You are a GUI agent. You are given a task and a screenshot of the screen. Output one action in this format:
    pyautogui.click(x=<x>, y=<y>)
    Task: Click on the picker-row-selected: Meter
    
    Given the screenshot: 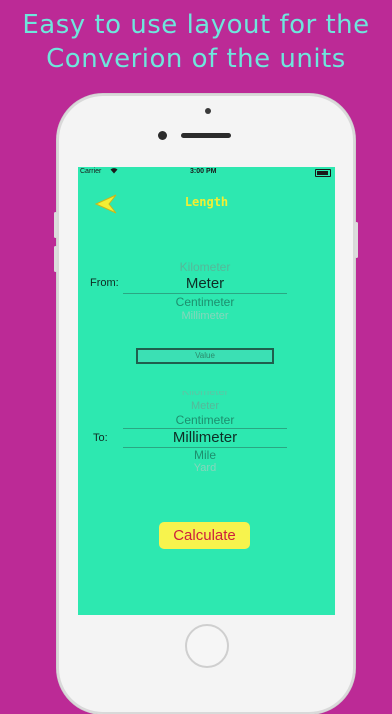 What is the action you would take?
    pyautogui.click(x=205, y=284)
    